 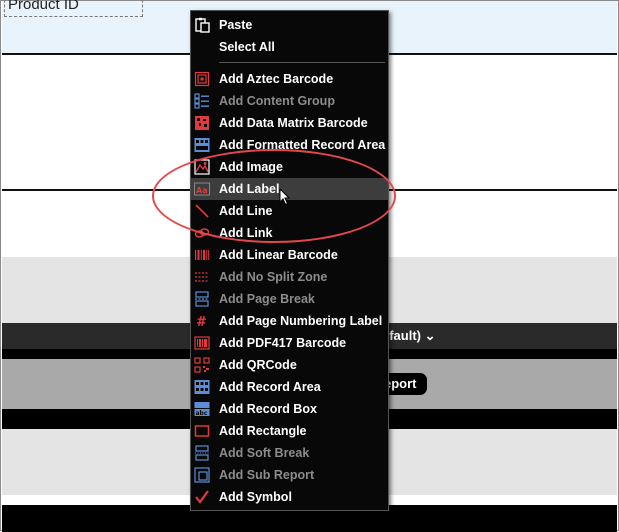 I want to click on aztec-barcode-icon, so click(x=202, y=79).